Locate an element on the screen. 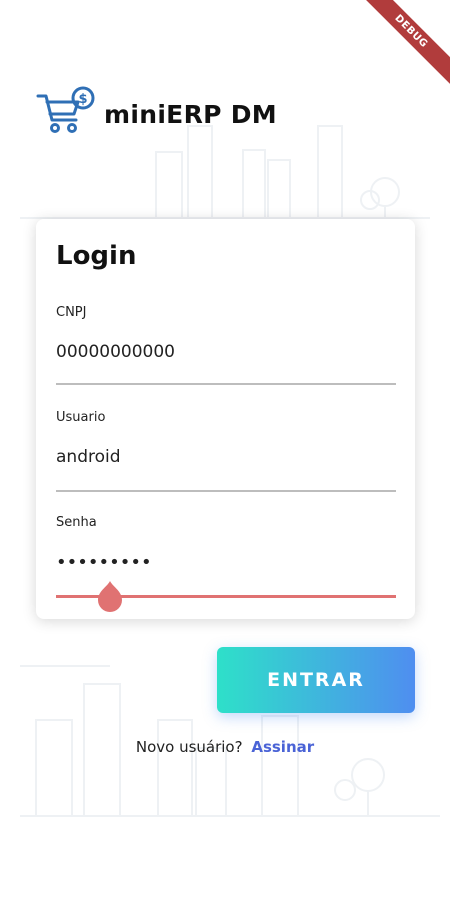 The width and height of the screenshot is (450, 900). usuario-label: Usuario is located at coordinates (81, 417).